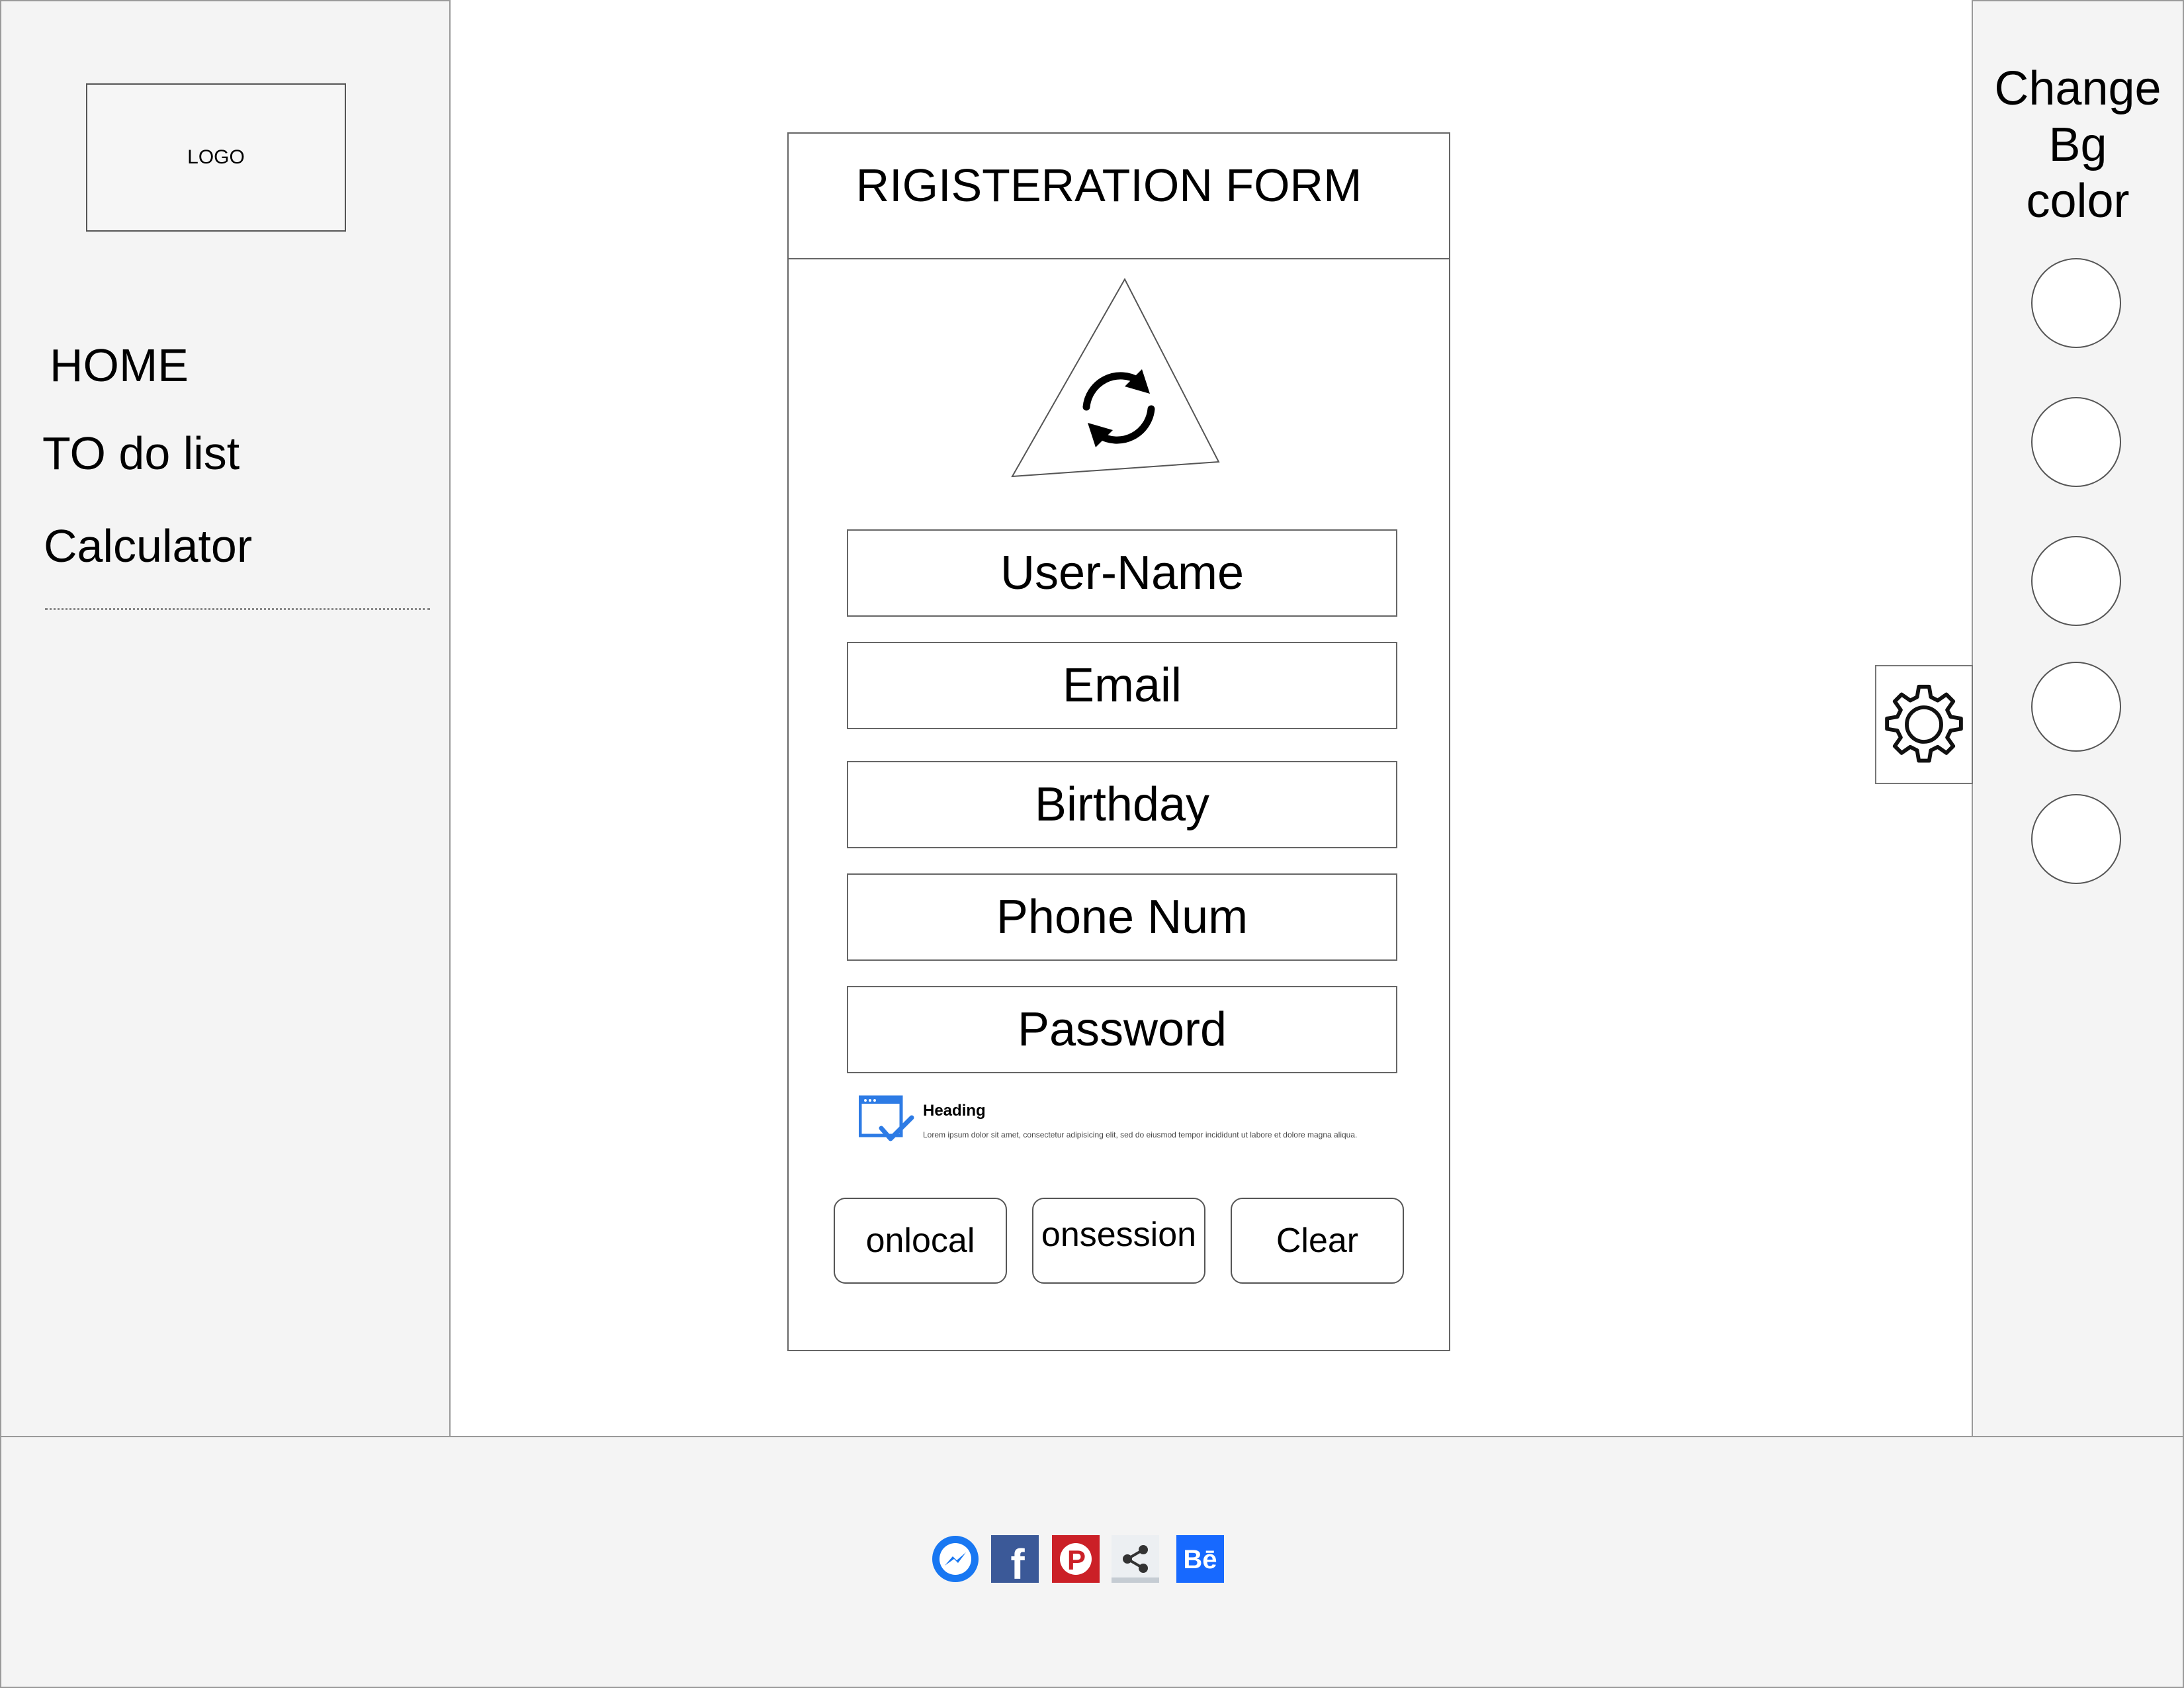 The image size is (2184, 1688). Describe the element at coordinates (956, 1559) in the screenshot. I see `messenger-icon` at that location.